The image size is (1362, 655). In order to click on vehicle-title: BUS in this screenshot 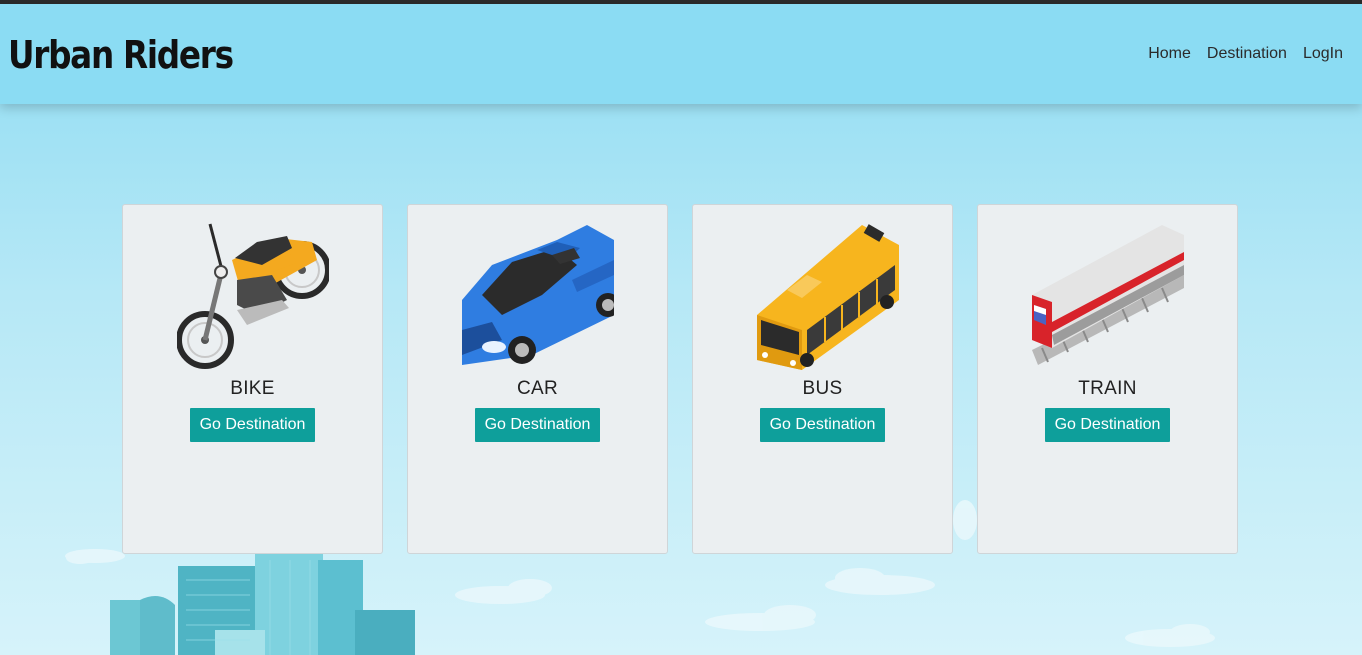, I will do `click(822, 388)`.